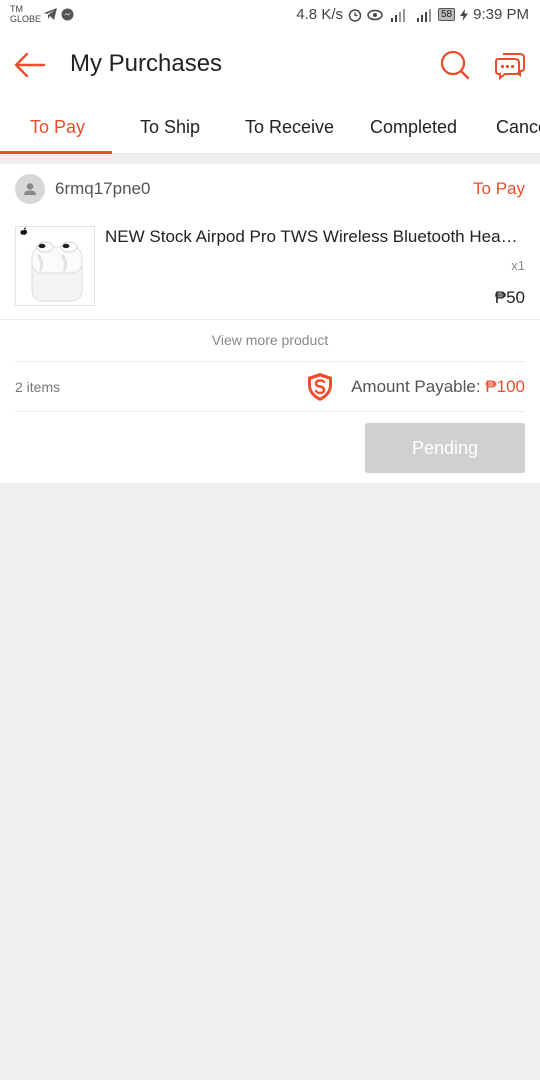 The height and width of the screenshot is (1080, 540). What do you see at coordinates (38, 387) in the screenshot?
I see `items-count: 2 items` at bounding box center [38, 387].